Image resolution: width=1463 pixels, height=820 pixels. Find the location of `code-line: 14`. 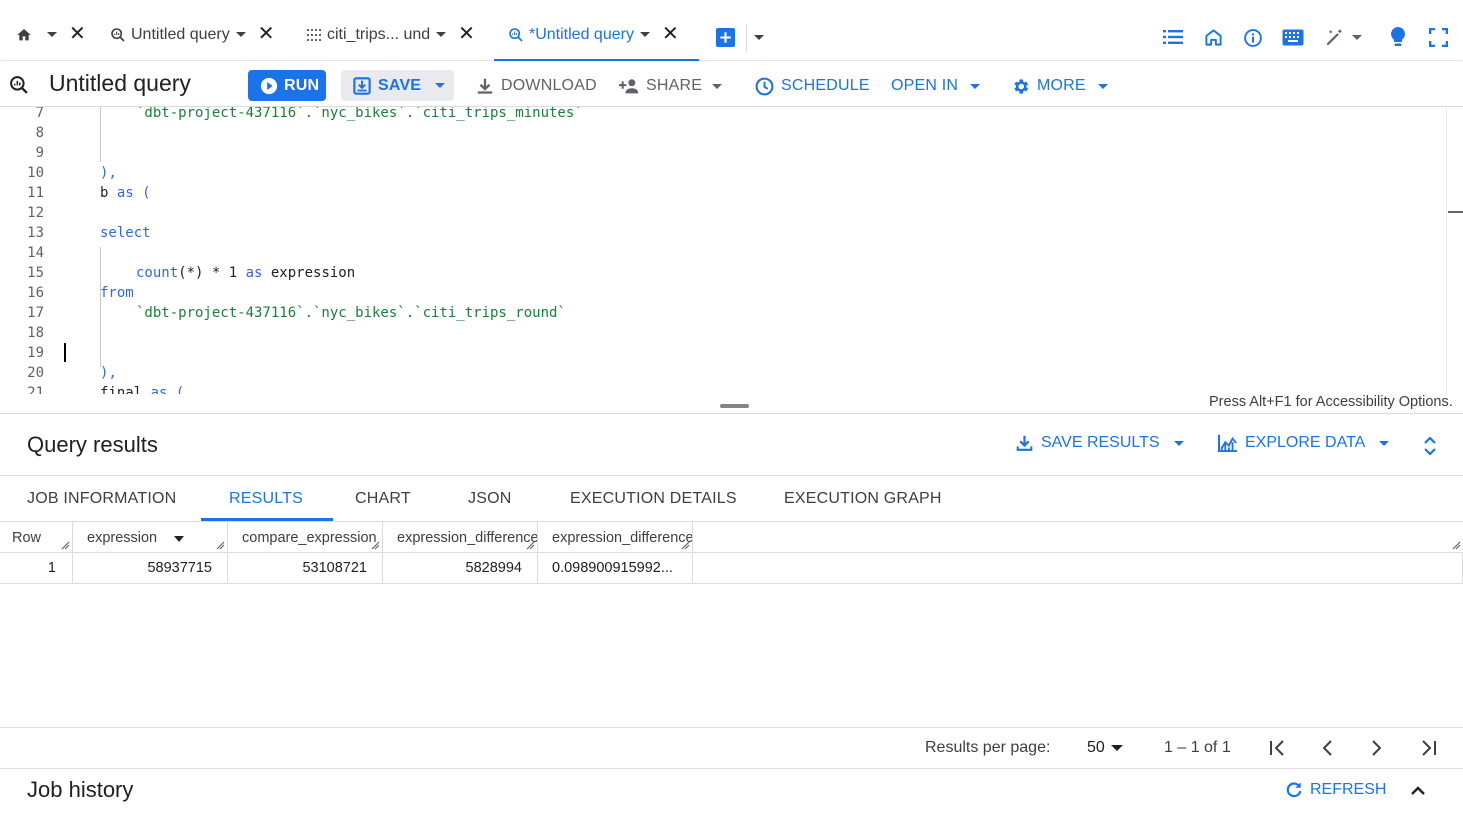

code-line: 14 is located at coordinates (723, 253).